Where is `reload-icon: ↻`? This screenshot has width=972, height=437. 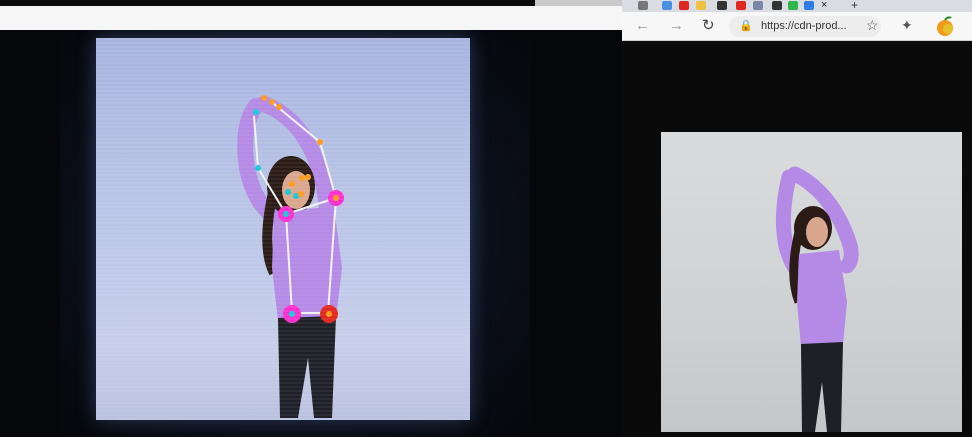
reload-icon: ↻ is located at coordinates (708, 26).